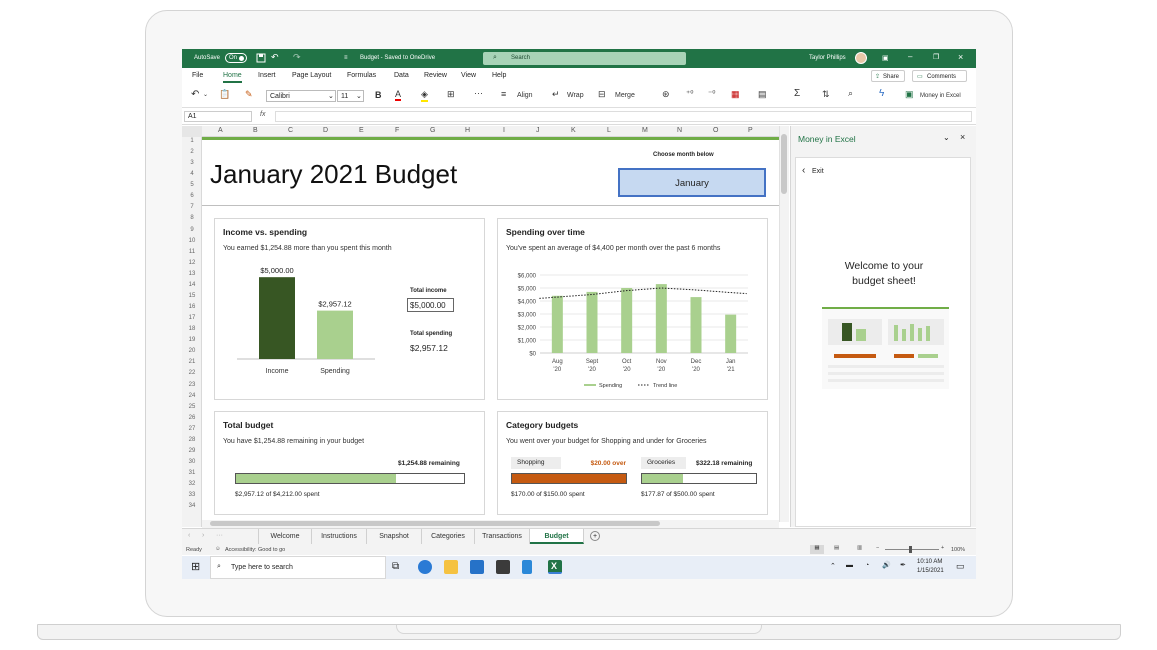 This screenshot has height=650, width=1157. What do you see at coordinates (573, 130) in the screenshot?
I see `column-header: K` at bounding box center [573, 130].